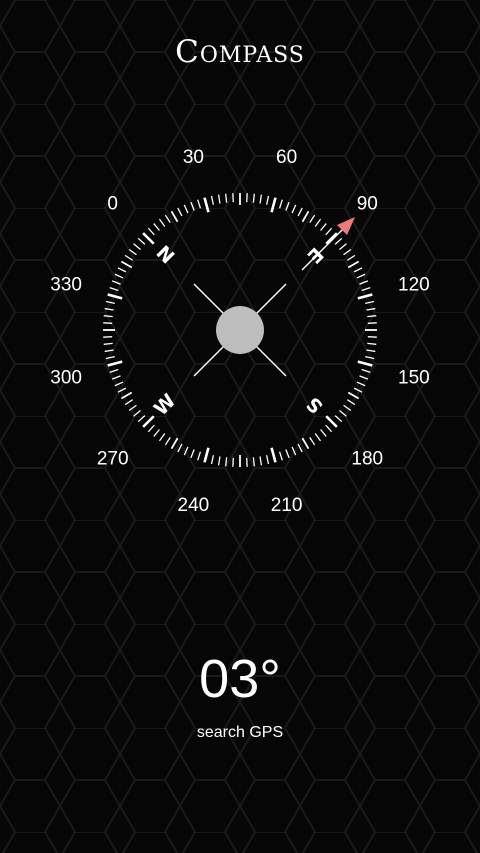  What do you see at coordinates (414, 284) in the screenshot?
I see `degree-label: 120` at bounding box center [414, 284].